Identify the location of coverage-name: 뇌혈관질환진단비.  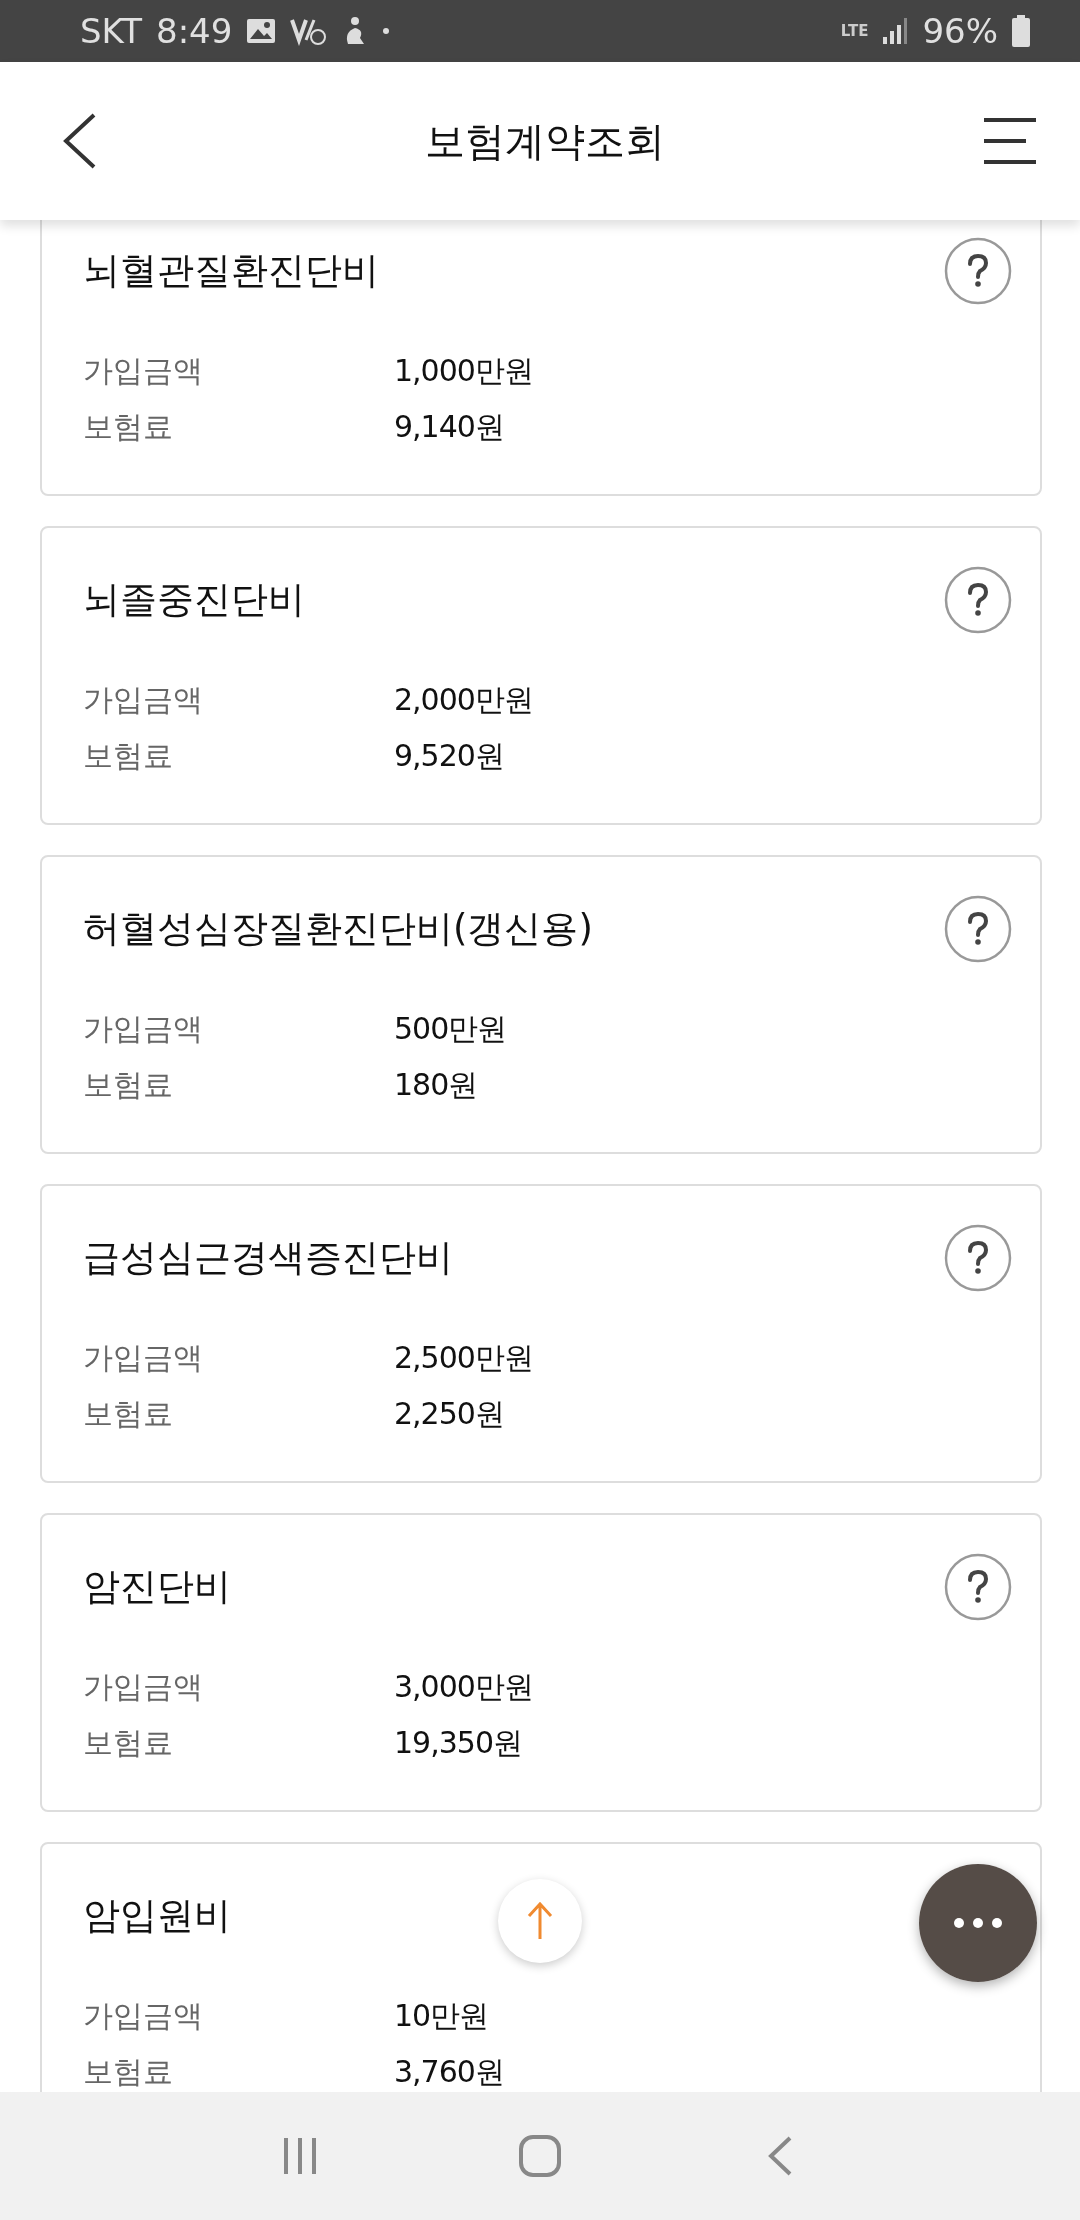
(231, 271).